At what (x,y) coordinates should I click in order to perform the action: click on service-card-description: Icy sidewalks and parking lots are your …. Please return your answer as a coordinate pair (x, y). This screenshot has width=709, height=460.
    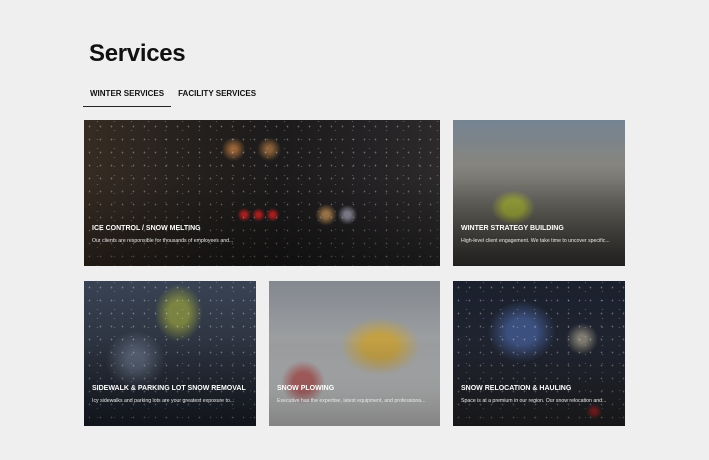
    Looking at the image, I should click on (163, 401).